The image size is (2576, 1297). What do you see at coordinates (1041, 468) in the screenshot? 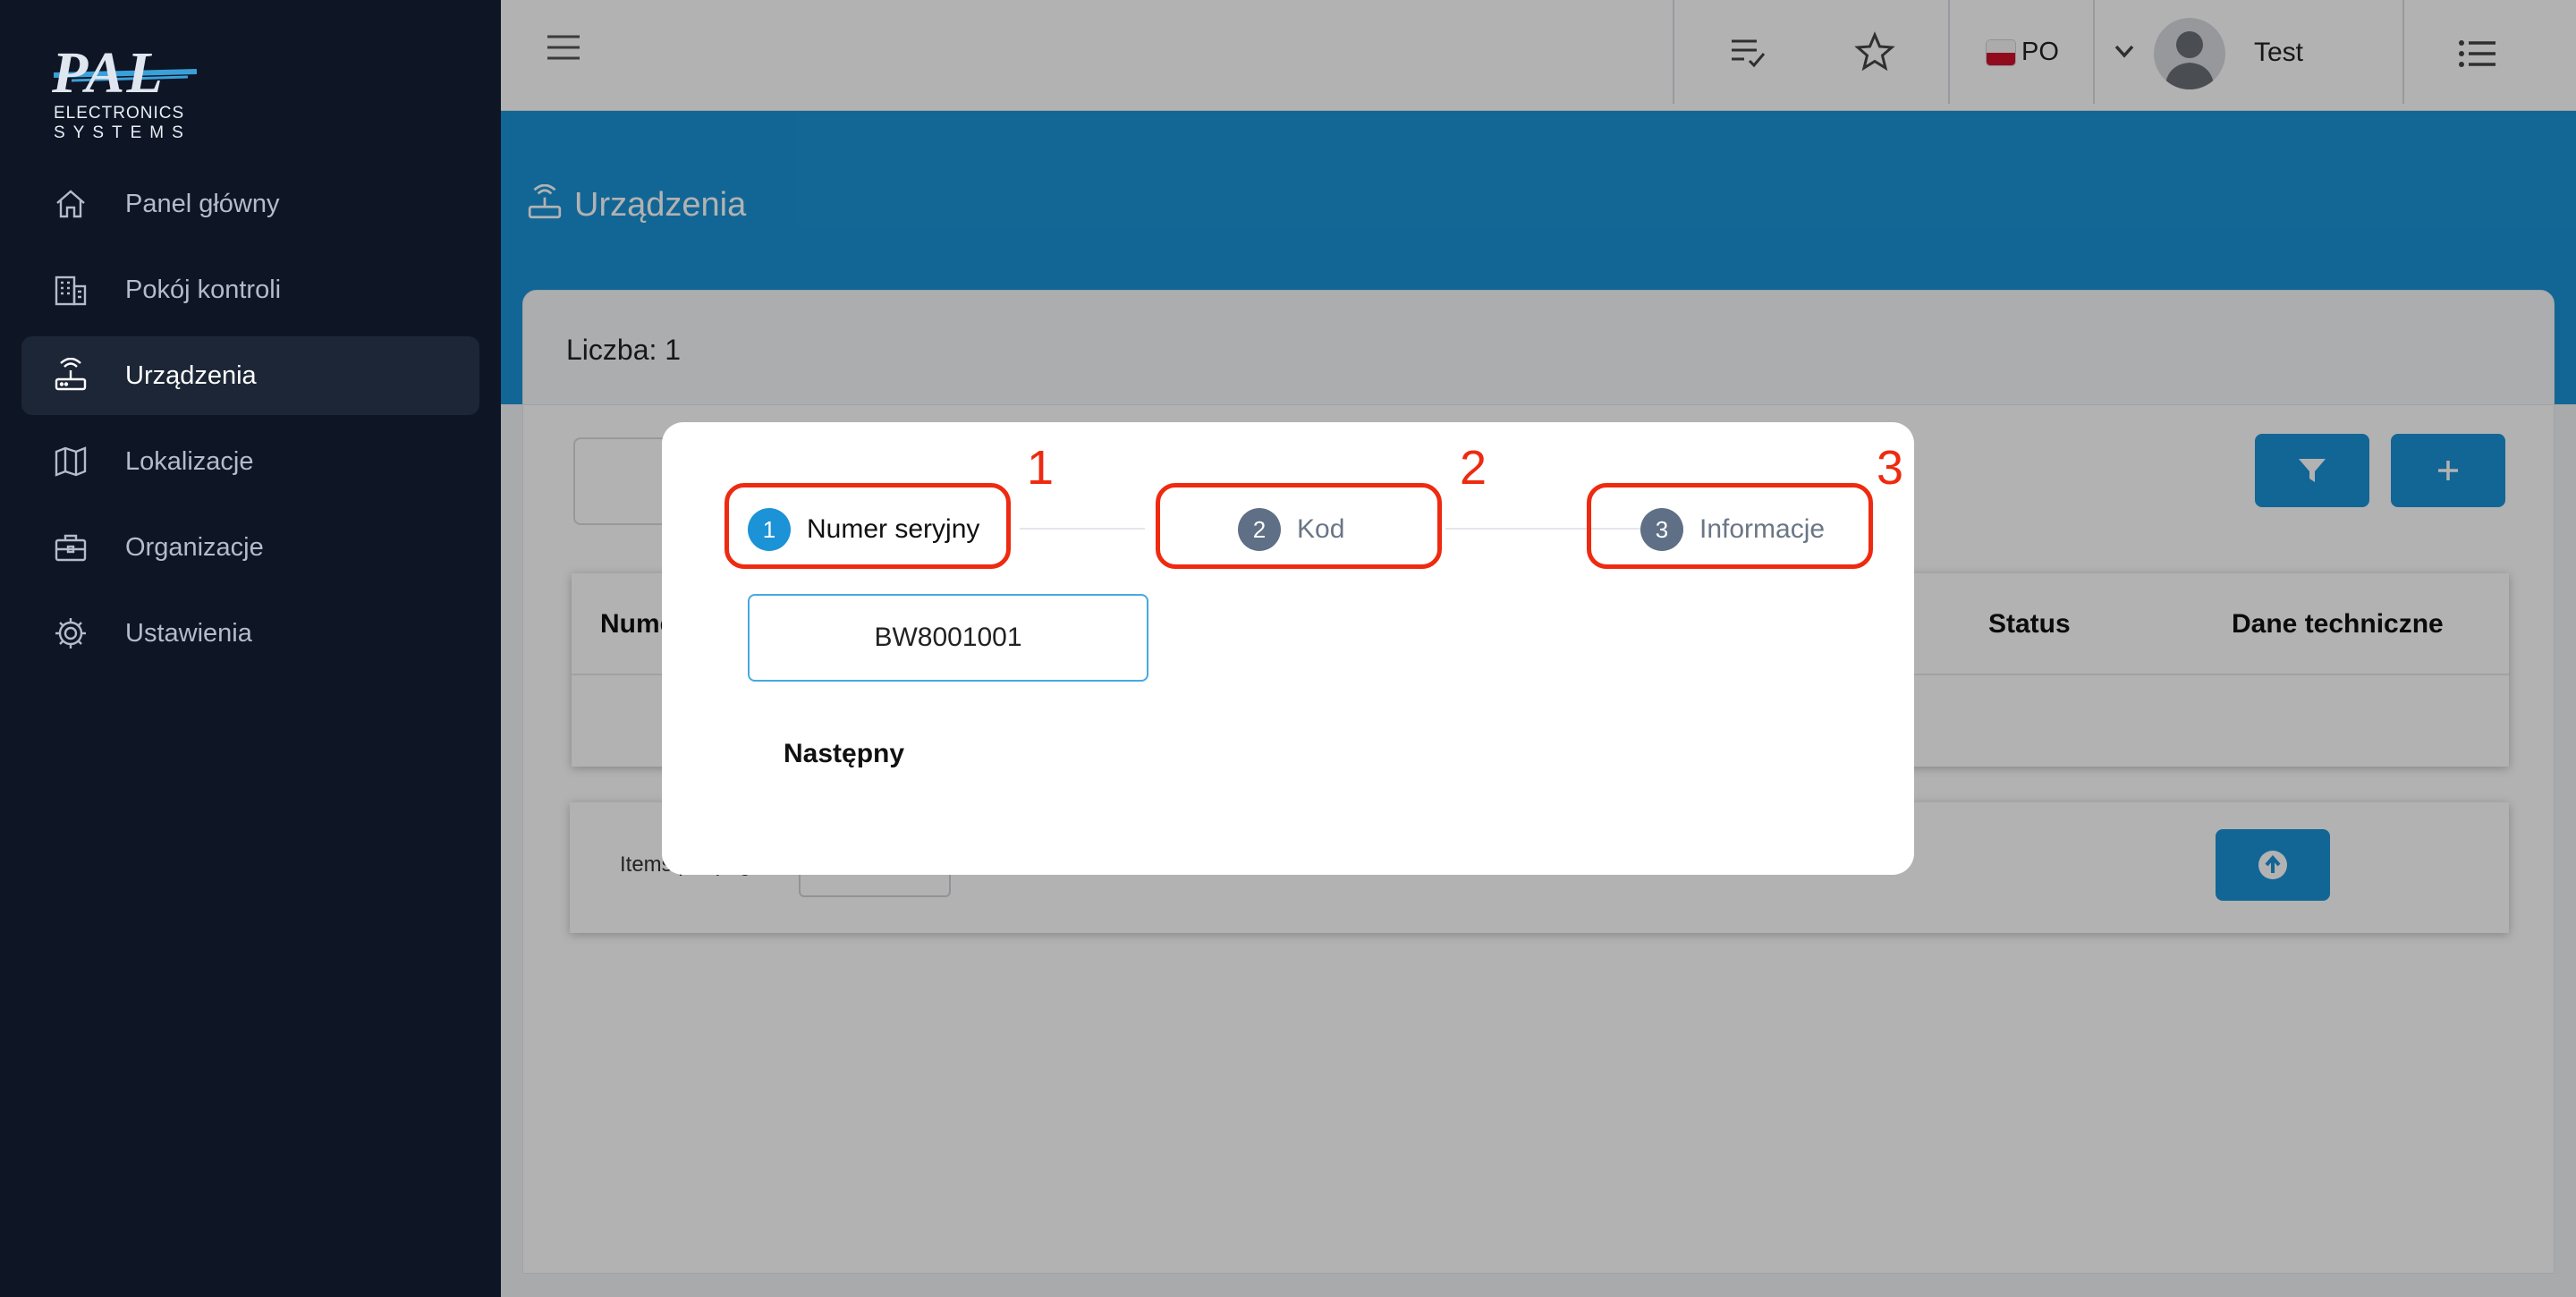
I see `annotation-number: 1` at bounding box center [1041, 468].